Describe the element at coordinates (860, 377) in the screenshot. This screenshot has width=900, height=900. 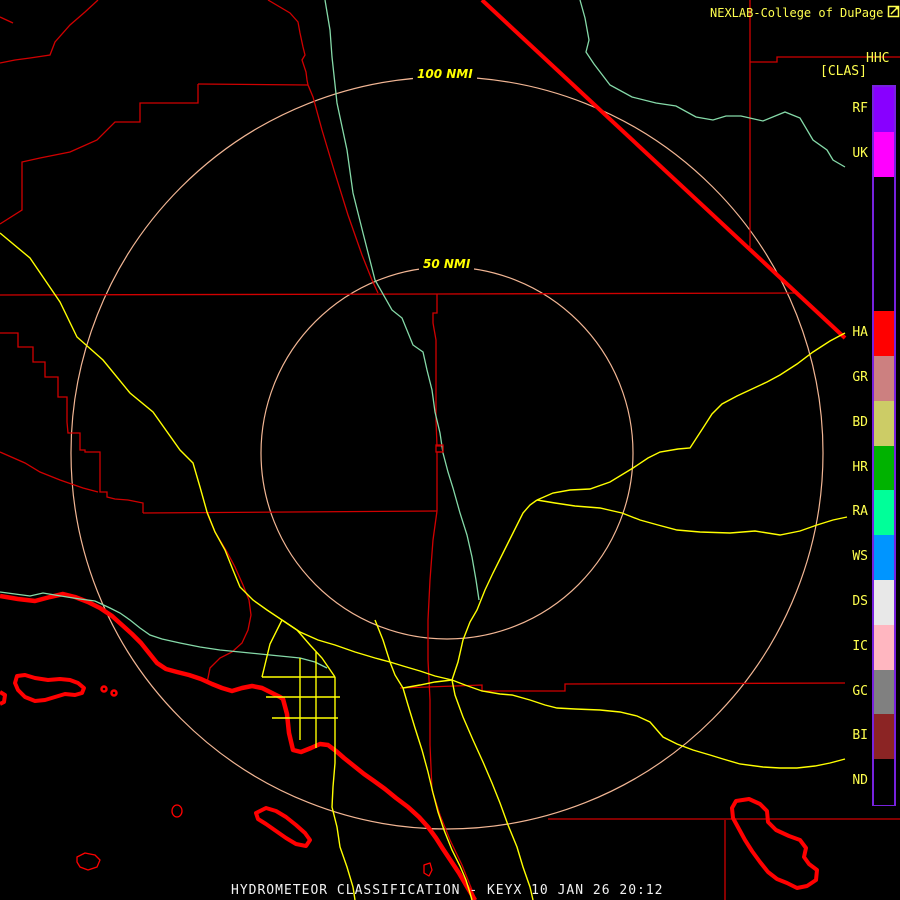
I see `legend-label-GR: GR` at that location.